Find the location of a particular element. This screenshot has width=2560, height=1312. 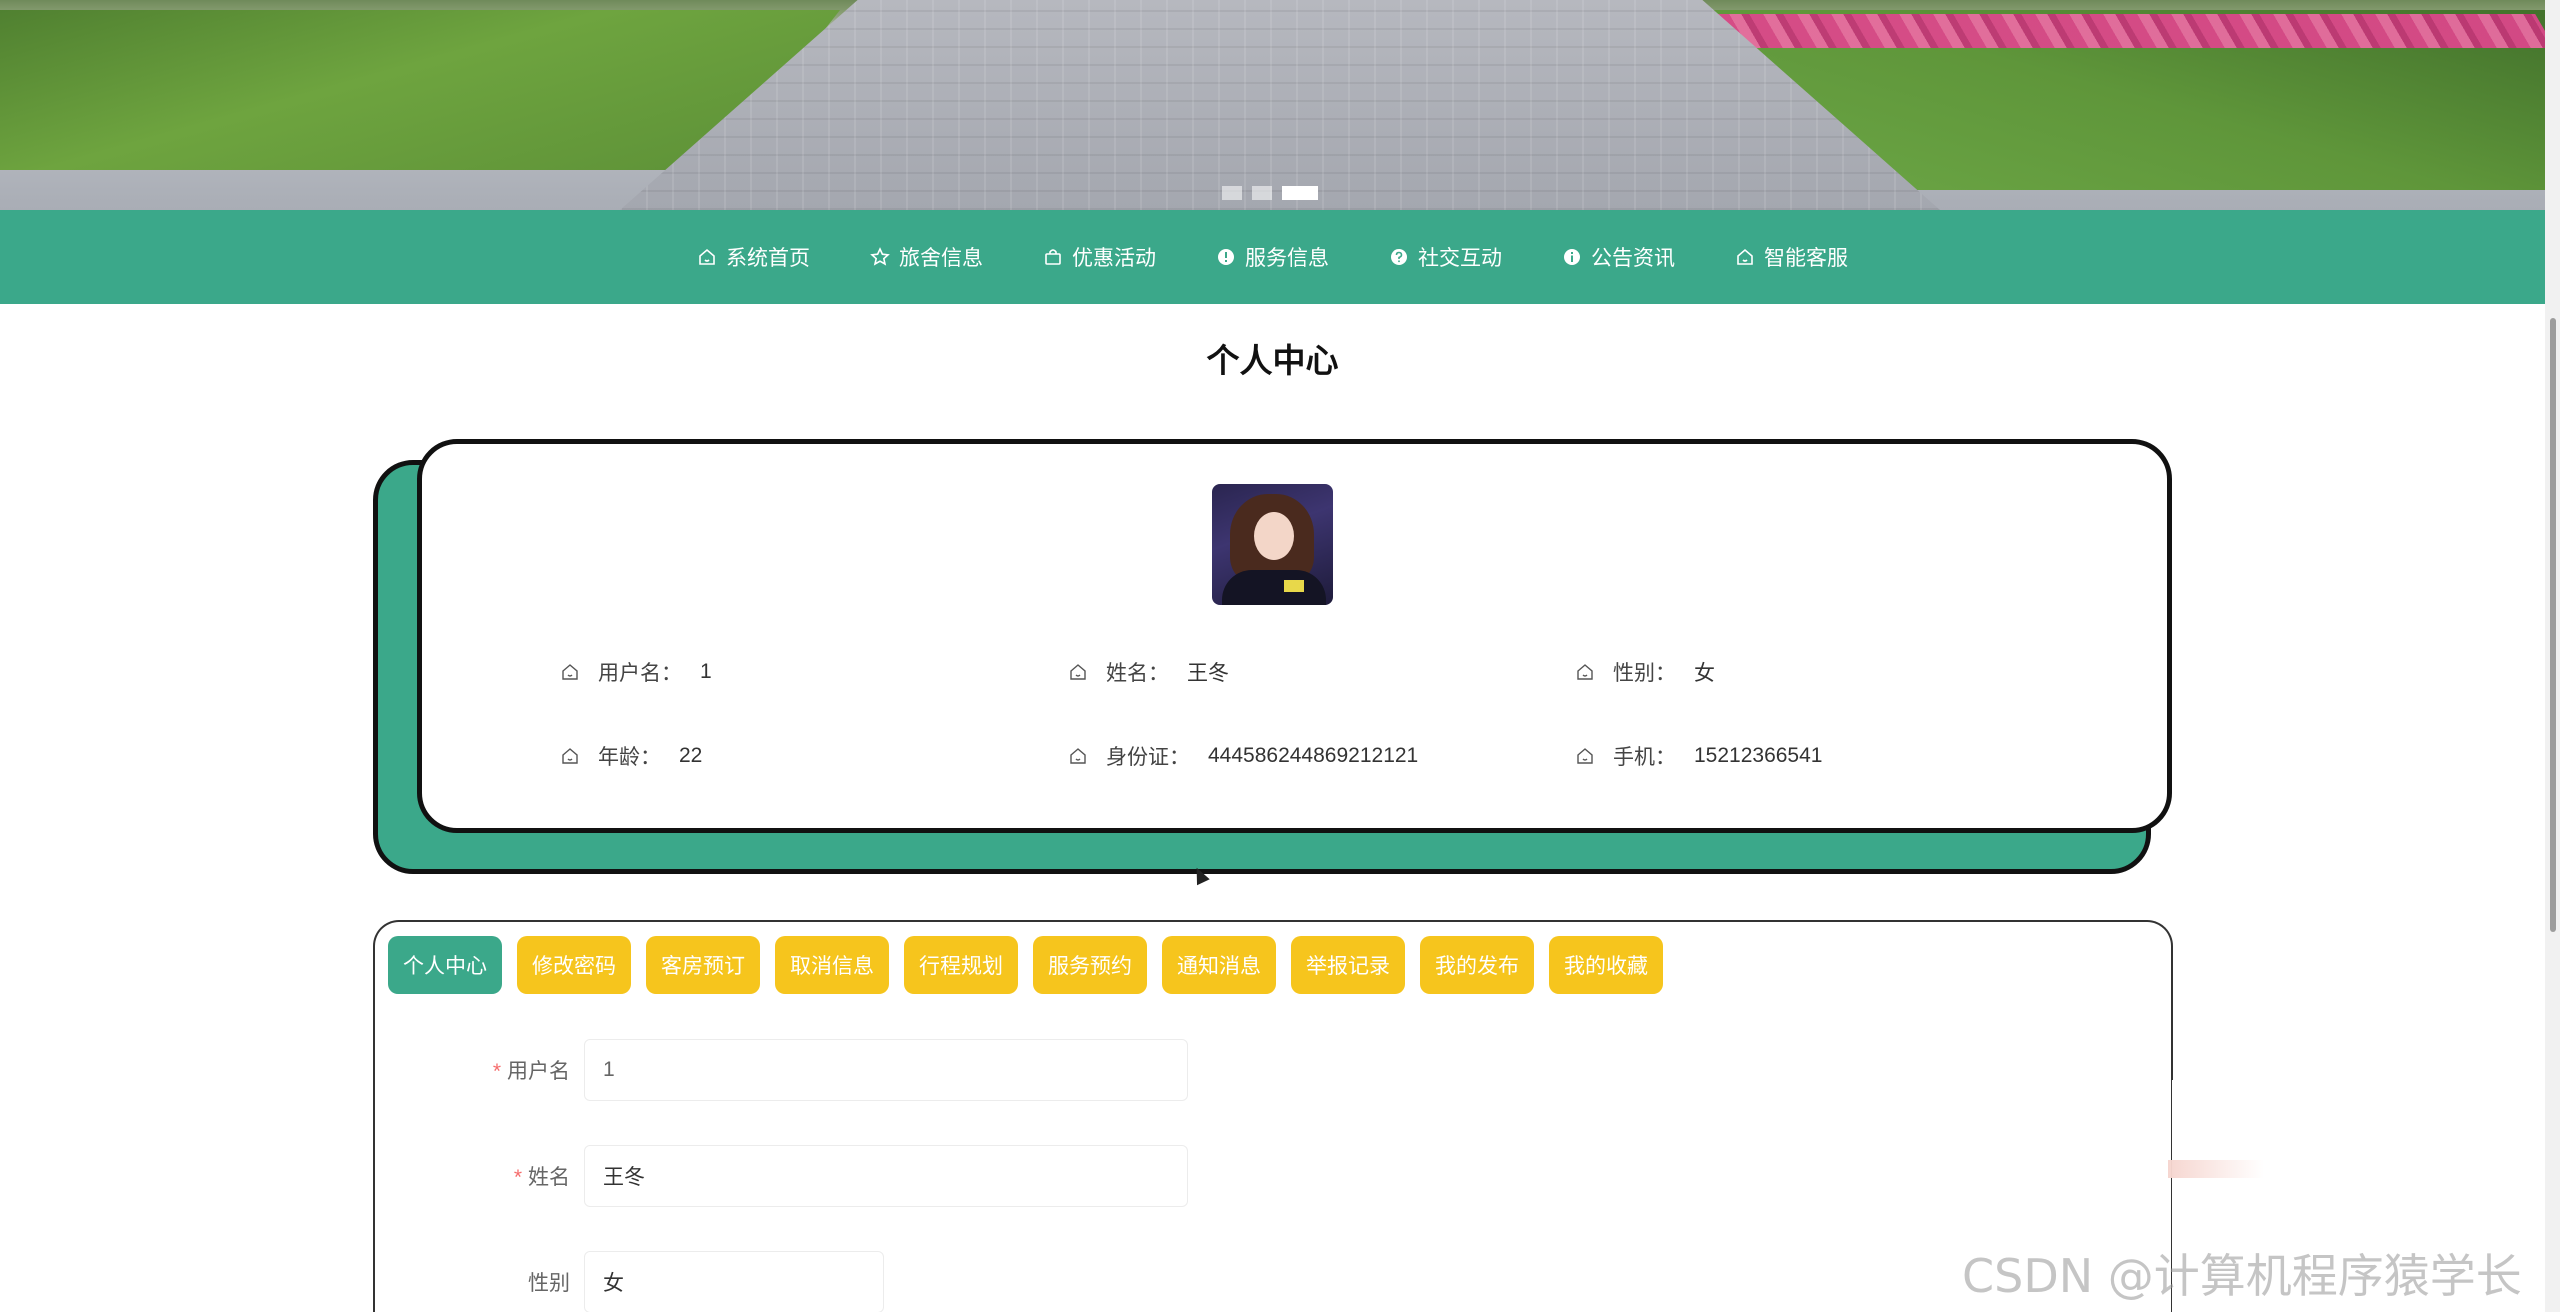

carousel-indicators is located at coordinates (1270, 193).